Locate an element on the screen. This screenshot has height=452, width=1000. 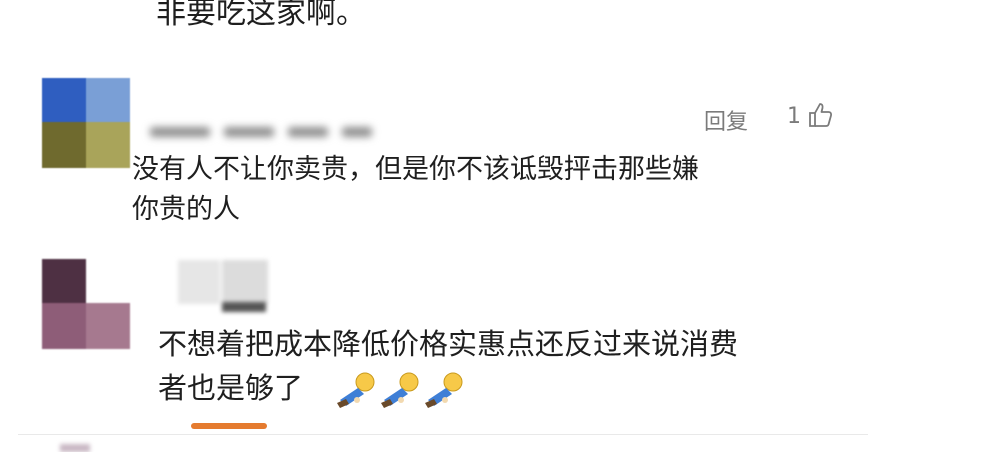
comment-text-line: 者也是够了 is located at coordinates (231, 388).